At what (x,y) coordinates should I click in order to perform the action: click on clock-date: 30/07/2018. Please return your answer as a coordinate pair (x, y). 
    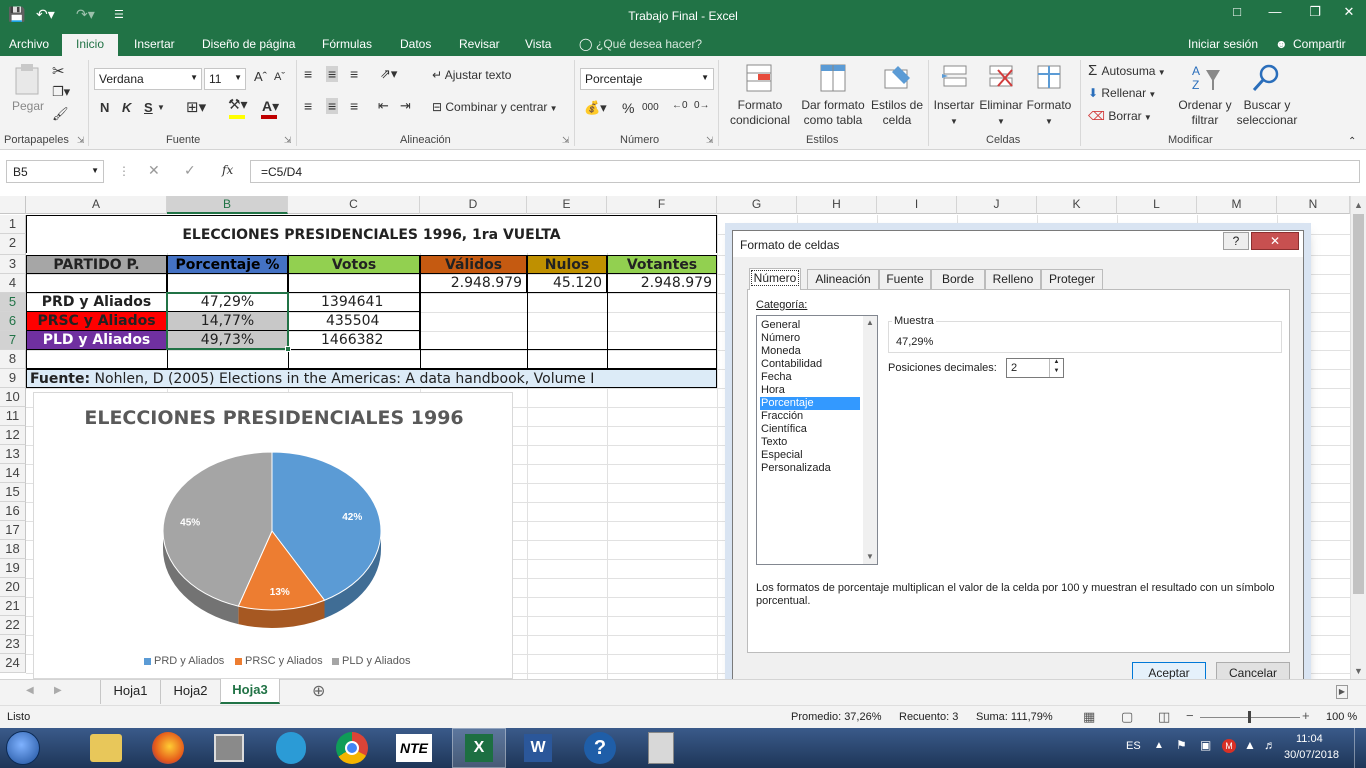
    Looking at the image, I should click on (1311, 755).